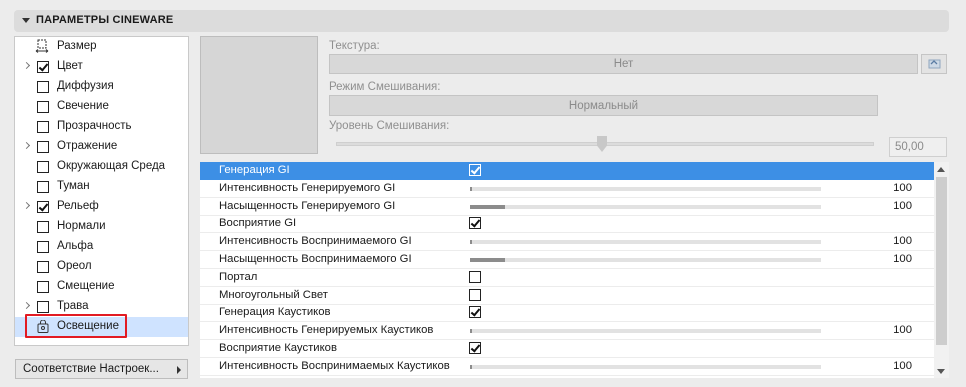  I want to click on table-row: Интенсивность Воспринимаемого GI 100, so click(567, 242).